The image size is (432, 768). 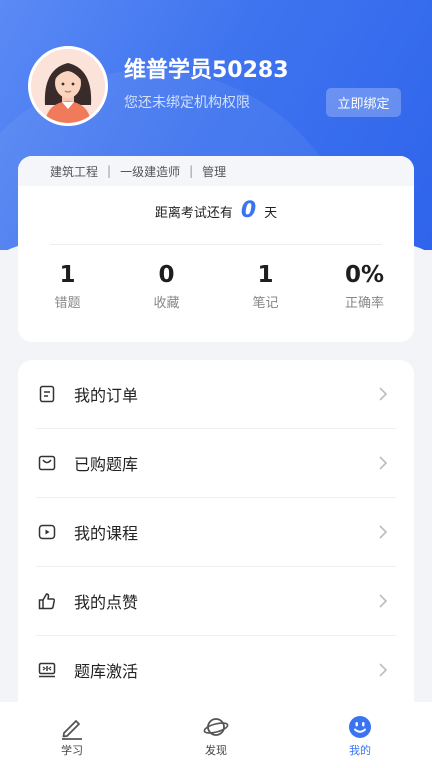 What do you see at coordinates (187, 103) in the screenshot?
I see `profile-subtitle: 您还未绑定机构权限` at bounding box center [187, 103].